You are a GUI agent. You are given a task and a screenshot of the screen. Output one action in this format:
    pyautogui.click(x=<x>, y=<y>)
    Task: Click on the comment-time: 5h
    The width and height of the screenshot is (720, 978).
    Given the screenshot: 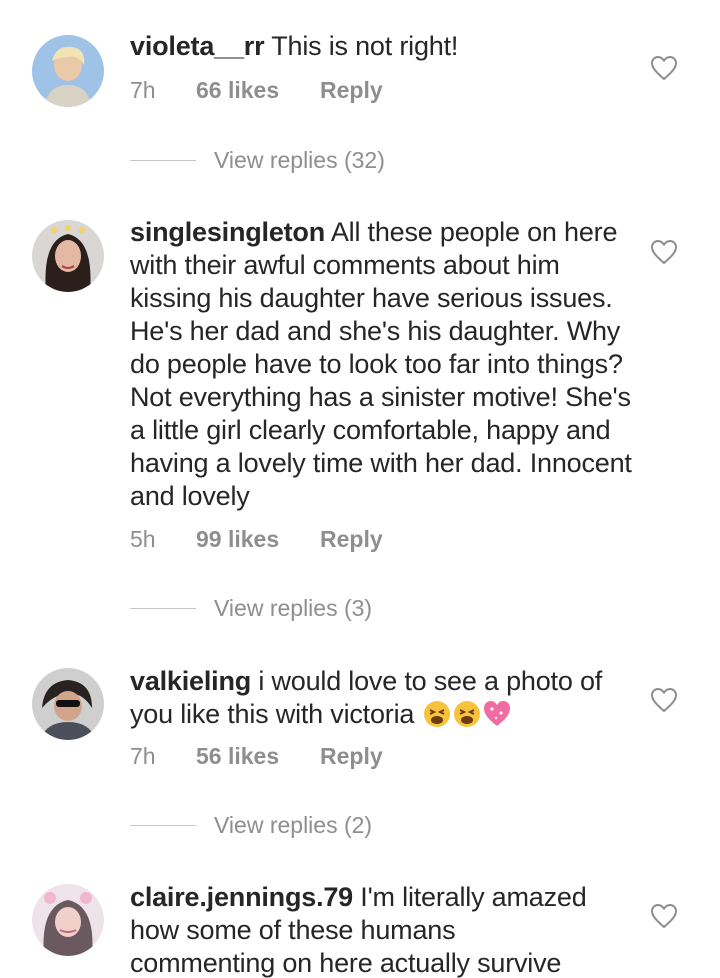 What is the action you would take?
    pyautogui.click(x=143, y=538)
    